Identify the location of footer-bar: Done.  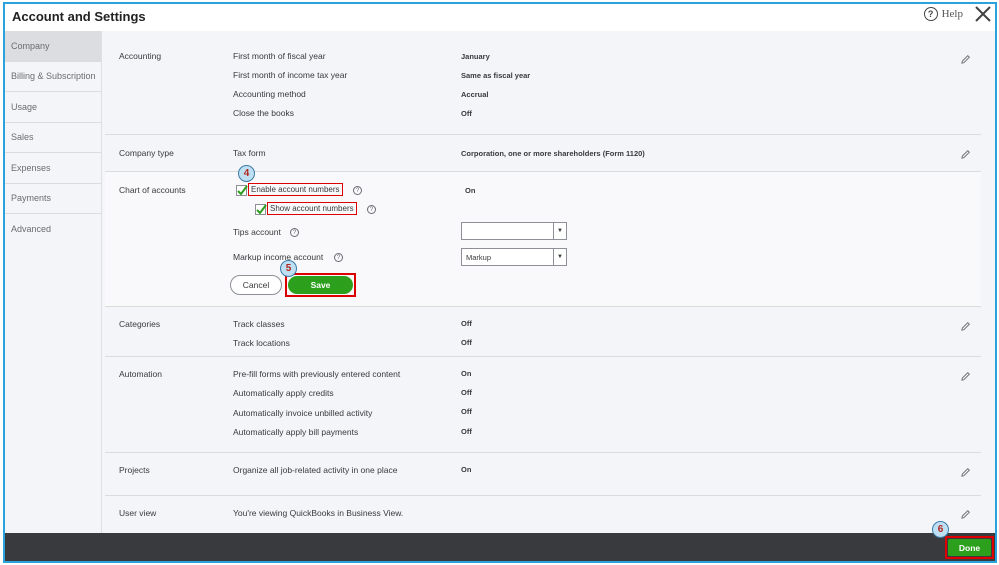
(500, 547).